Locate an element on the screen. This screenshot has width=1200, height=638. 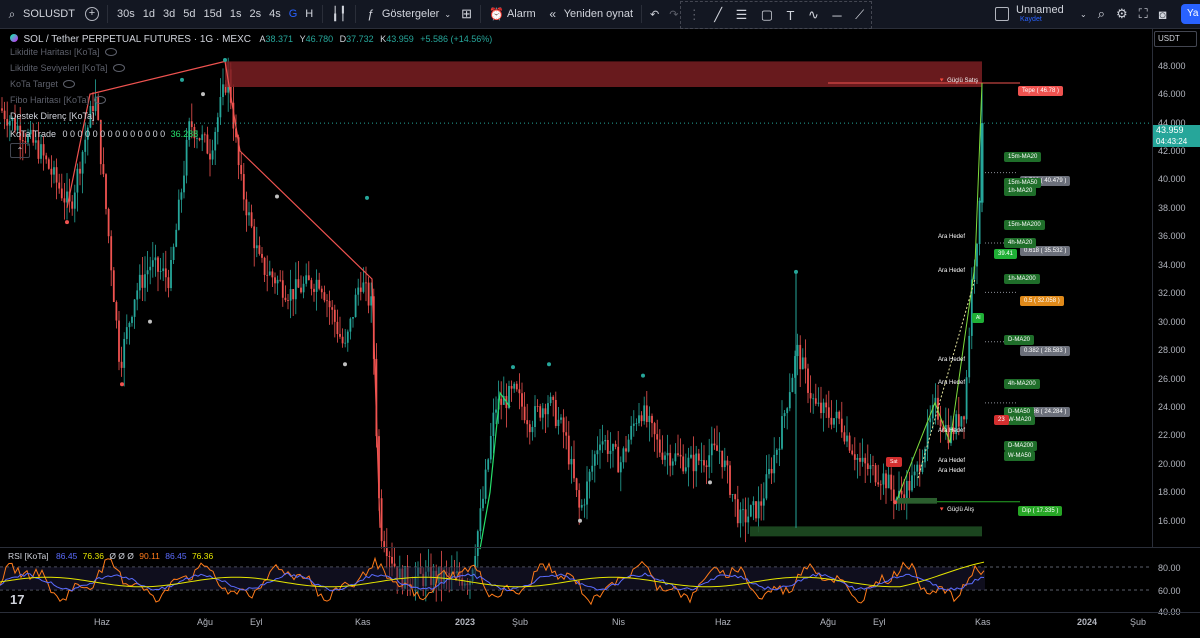
indicator-legend-item: Likidite Seviyeleri [KoTa] is located at coordinates (67, 68).